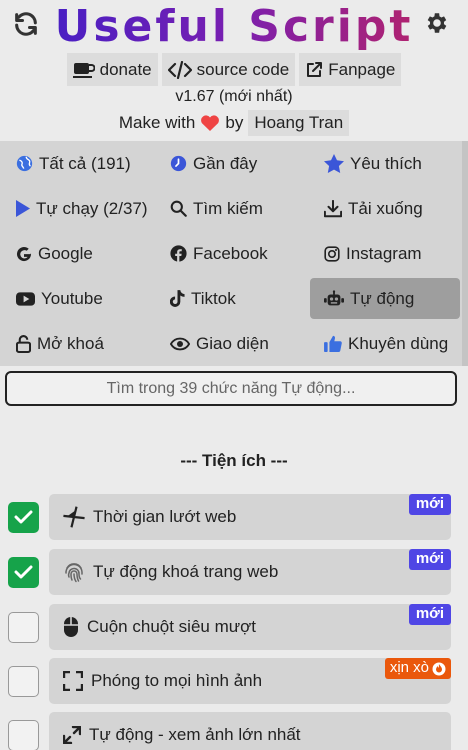 The width and height of the screenshot is (468, 750). I want to click on category-label: Khuyên dùng, so click(398, 343).